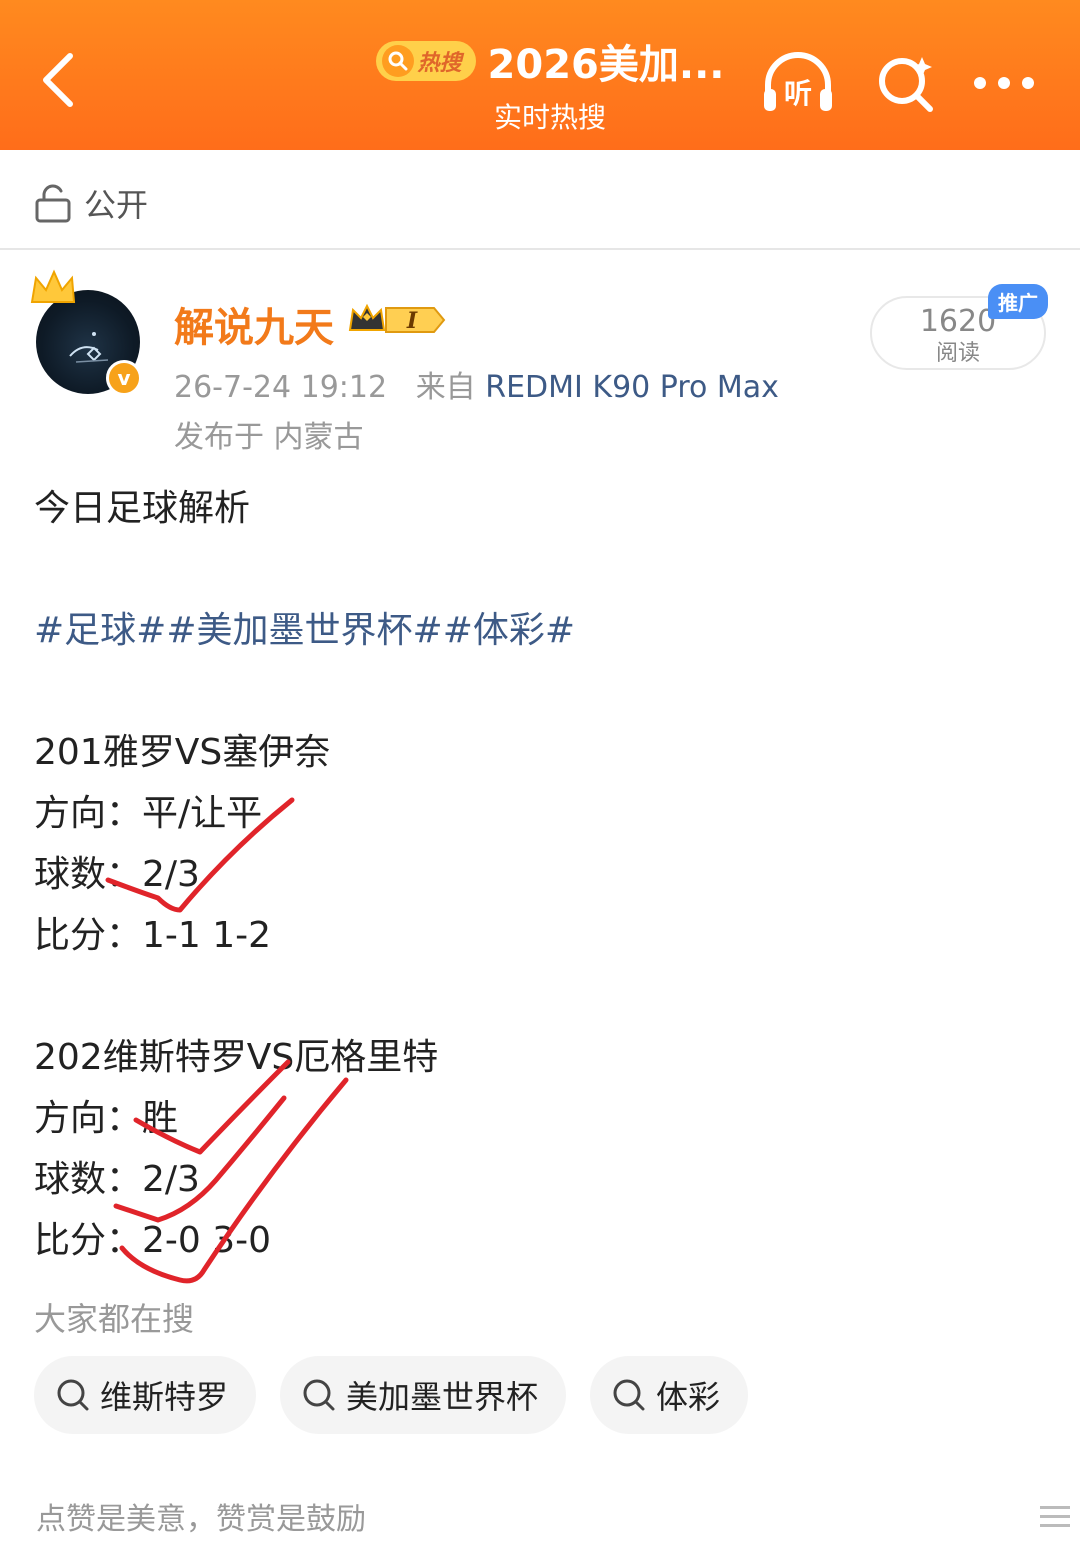 This screenshot has width=1080, height=1547. Describe the element at coordinates (100, 630) in the screenshot. I see `hashtag-football: #足球#` at that location.